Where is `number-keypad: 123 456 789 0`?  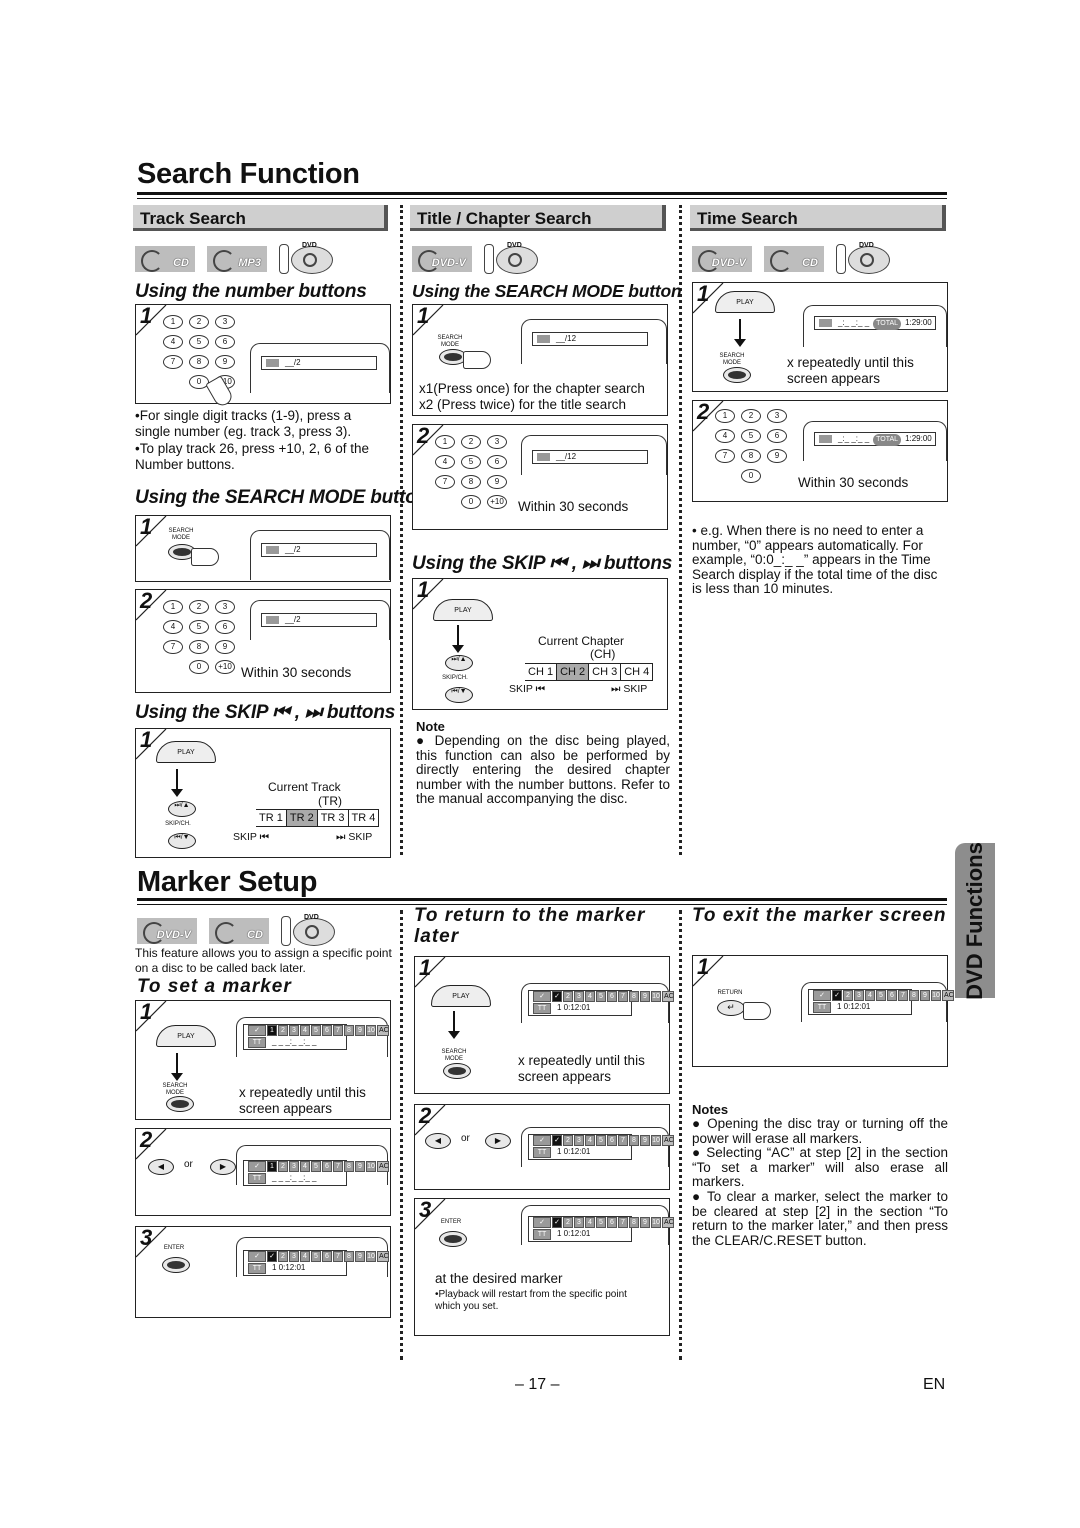 number-keypad: 123 456 789 0 is located at coordinates (754, 446).